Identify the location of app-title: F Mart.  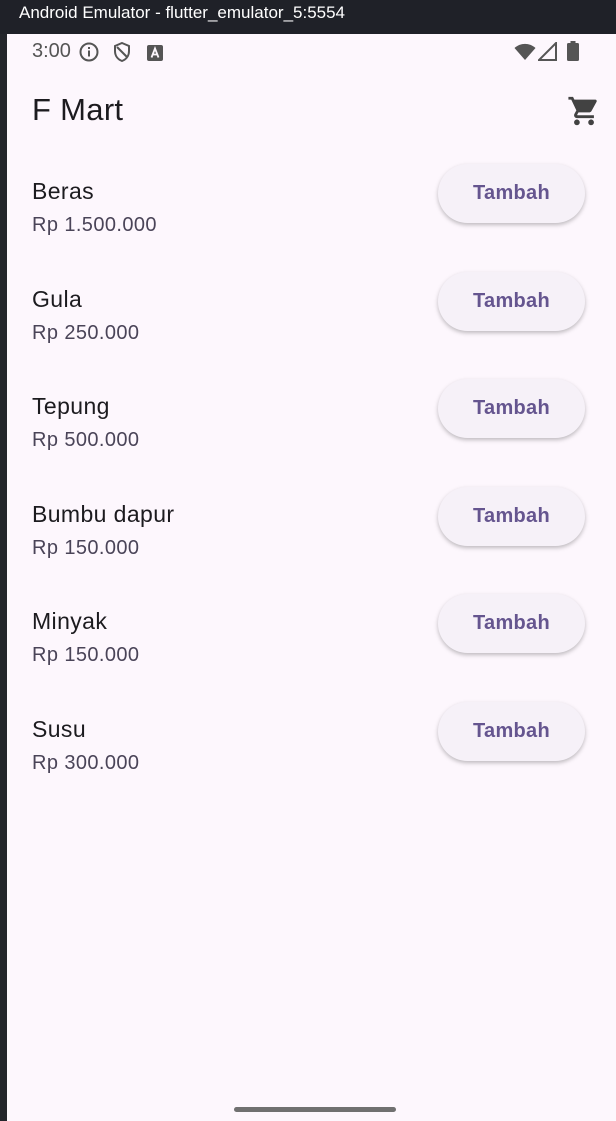
(78, 109).